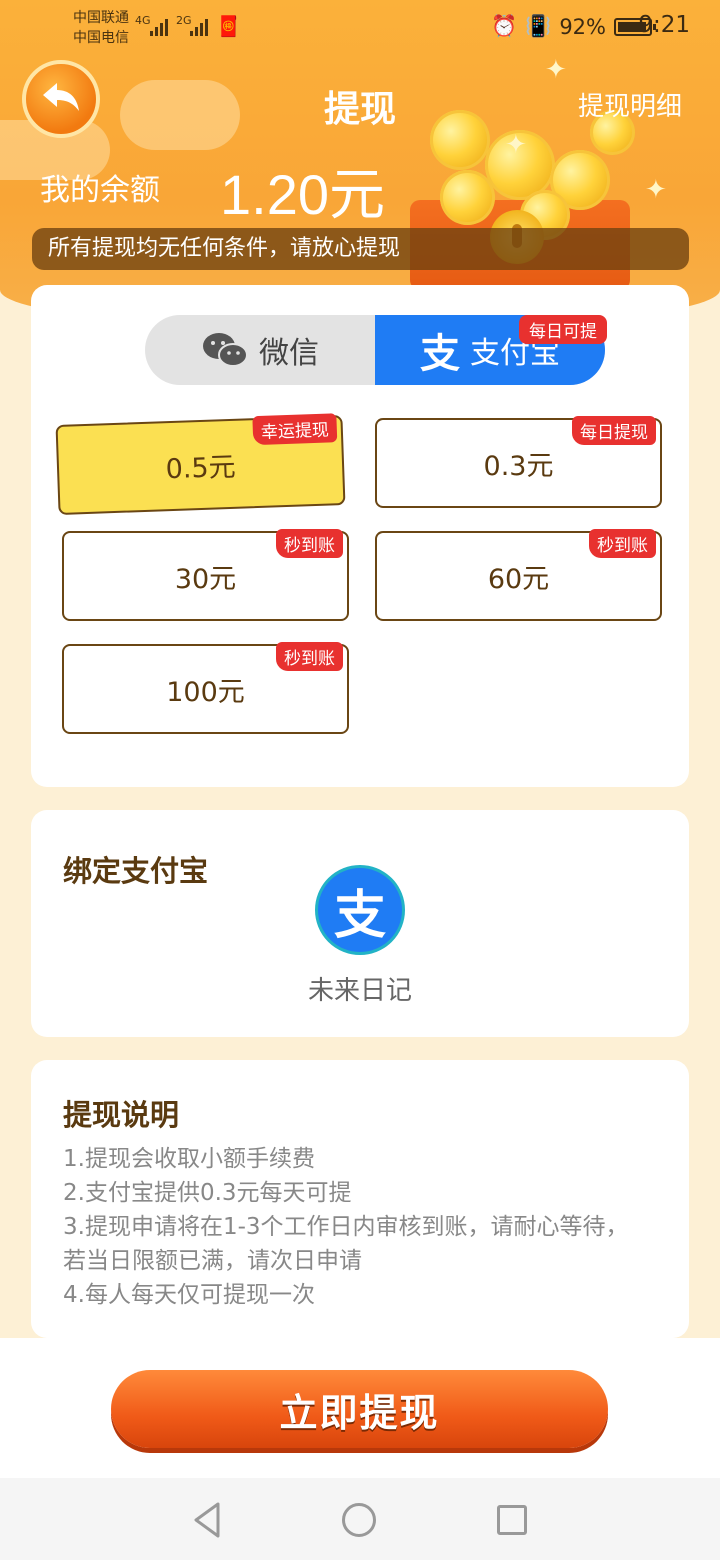 This screenshot has width=720, height=1560. Describe the element at coordinates (121, 1115) in the screenshot. I see `instructions-title: 提现说明` at that location.